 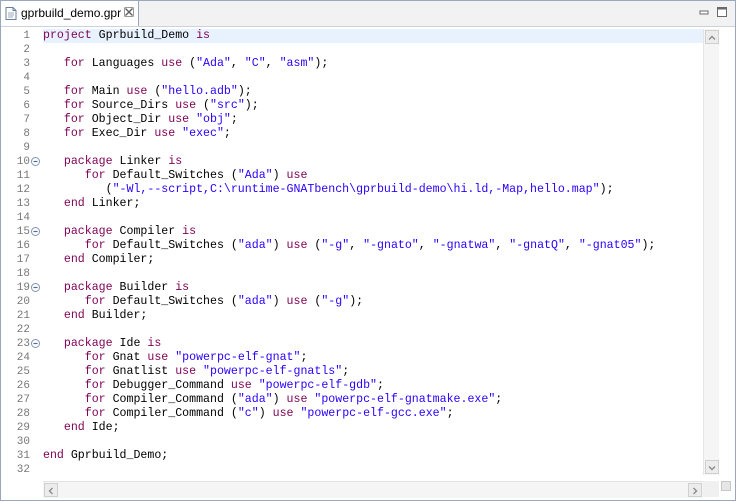 What do you see at coordinates (726, 252) in the screenshot?
I see `overview-ruler` at bounding box center [726, 252].